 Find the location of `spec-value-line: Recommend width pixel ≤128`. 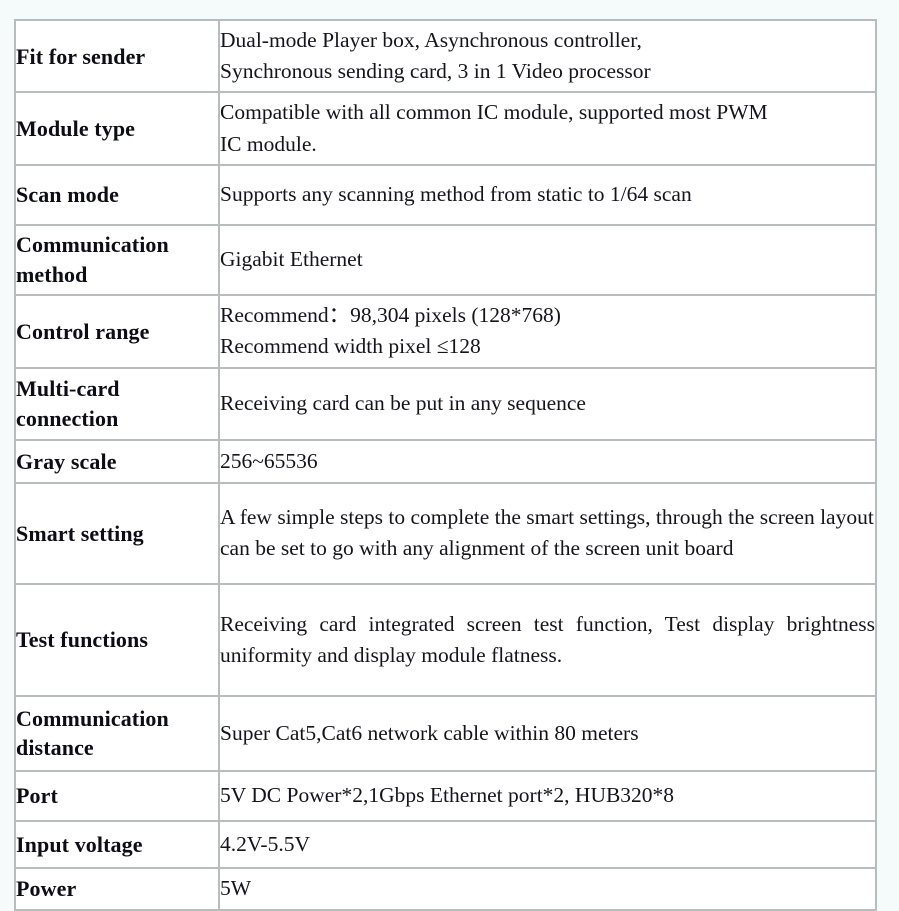

spec-value-line: Recommend width pixel ≤128 is located at coordinates (350, 346).